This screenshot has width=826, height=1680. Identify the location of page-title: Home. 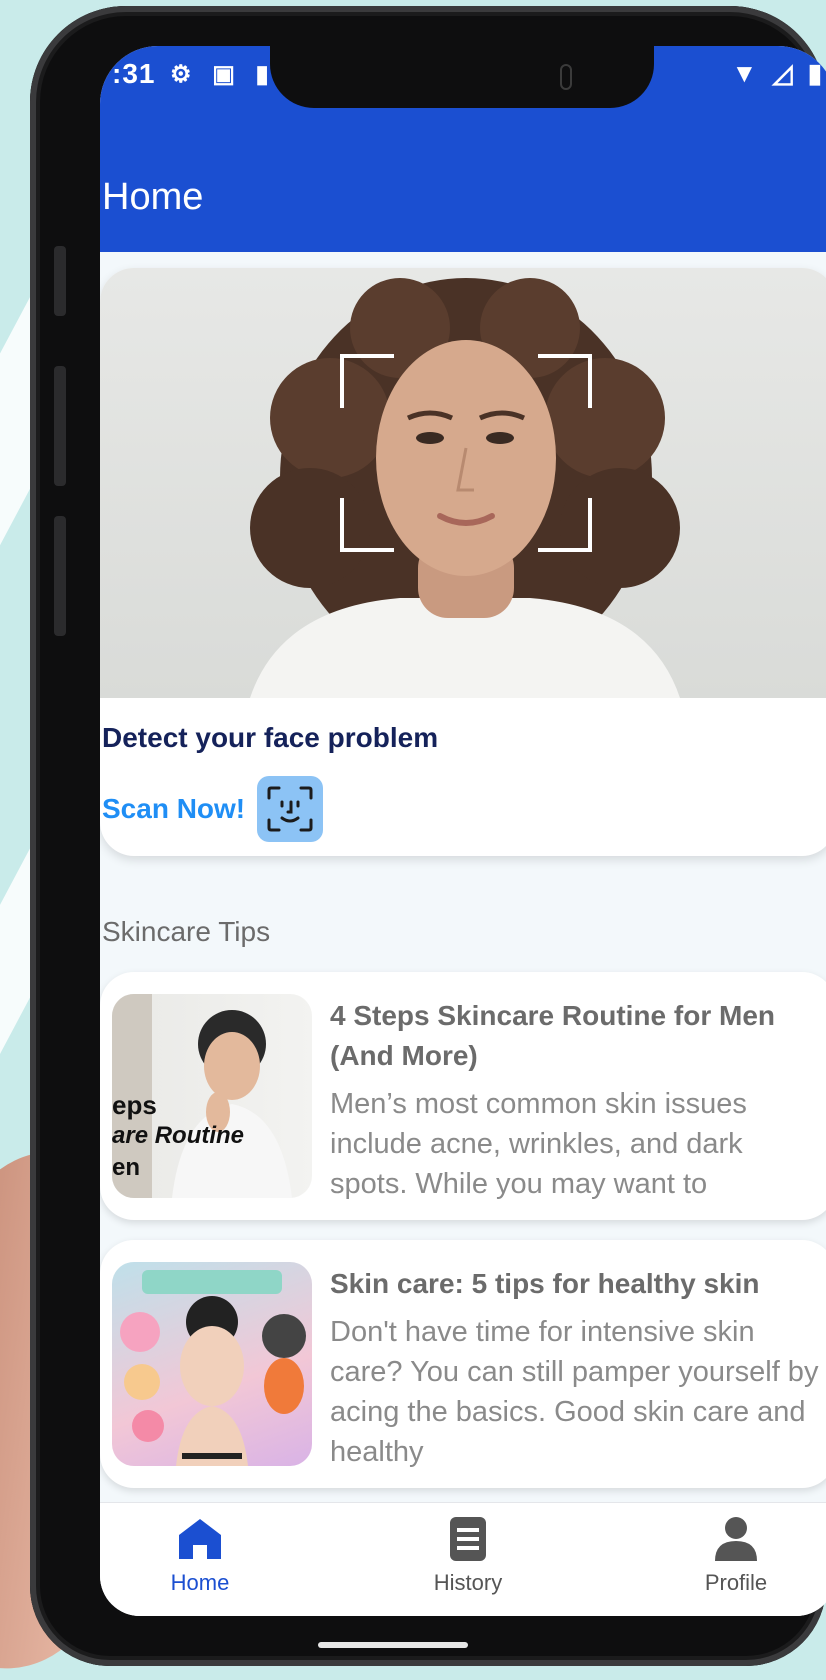
(153, 197).